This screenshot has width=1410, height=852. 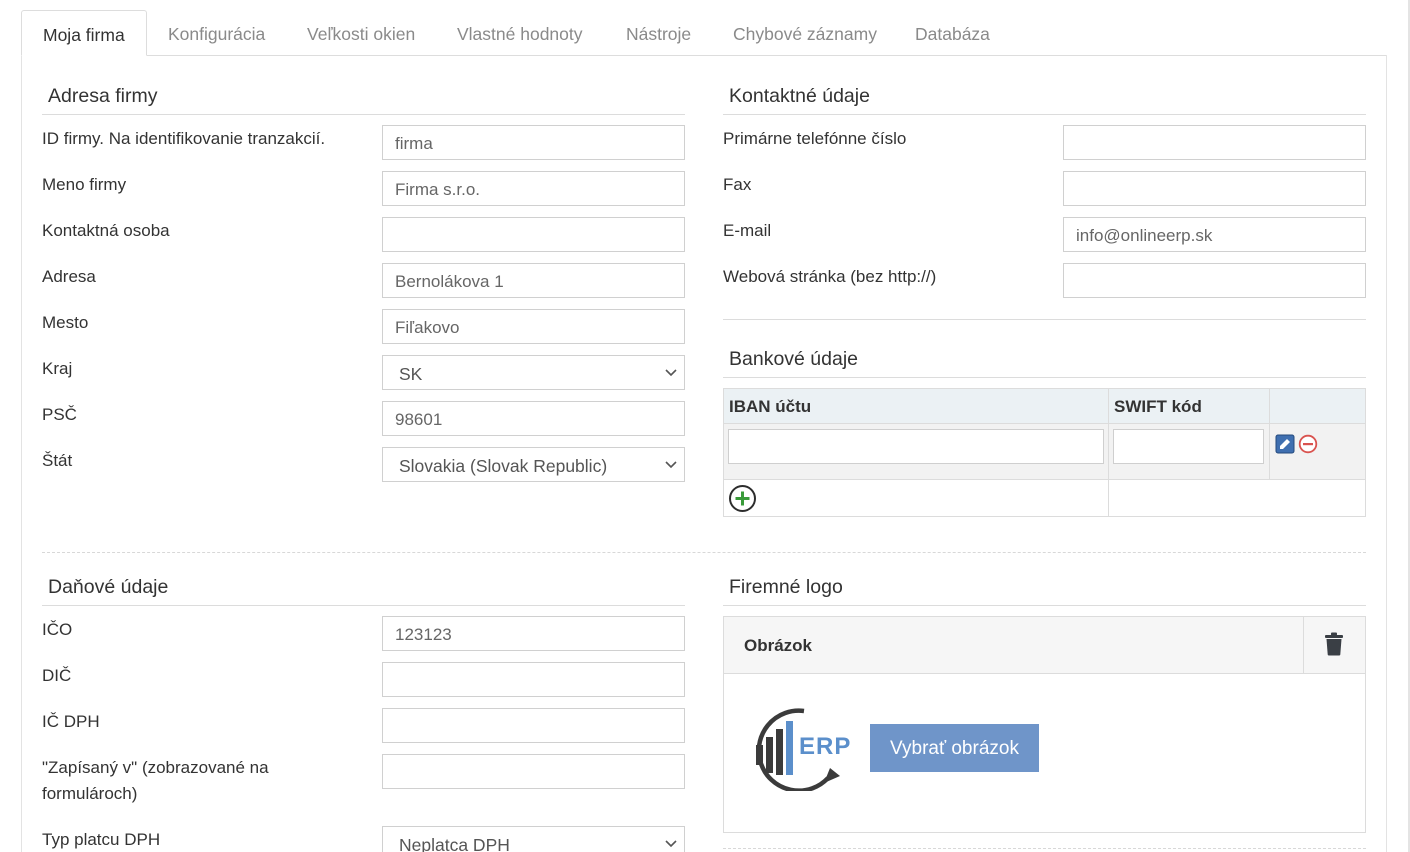 I want to click on region-select: SK, so click(x=533, y=372).